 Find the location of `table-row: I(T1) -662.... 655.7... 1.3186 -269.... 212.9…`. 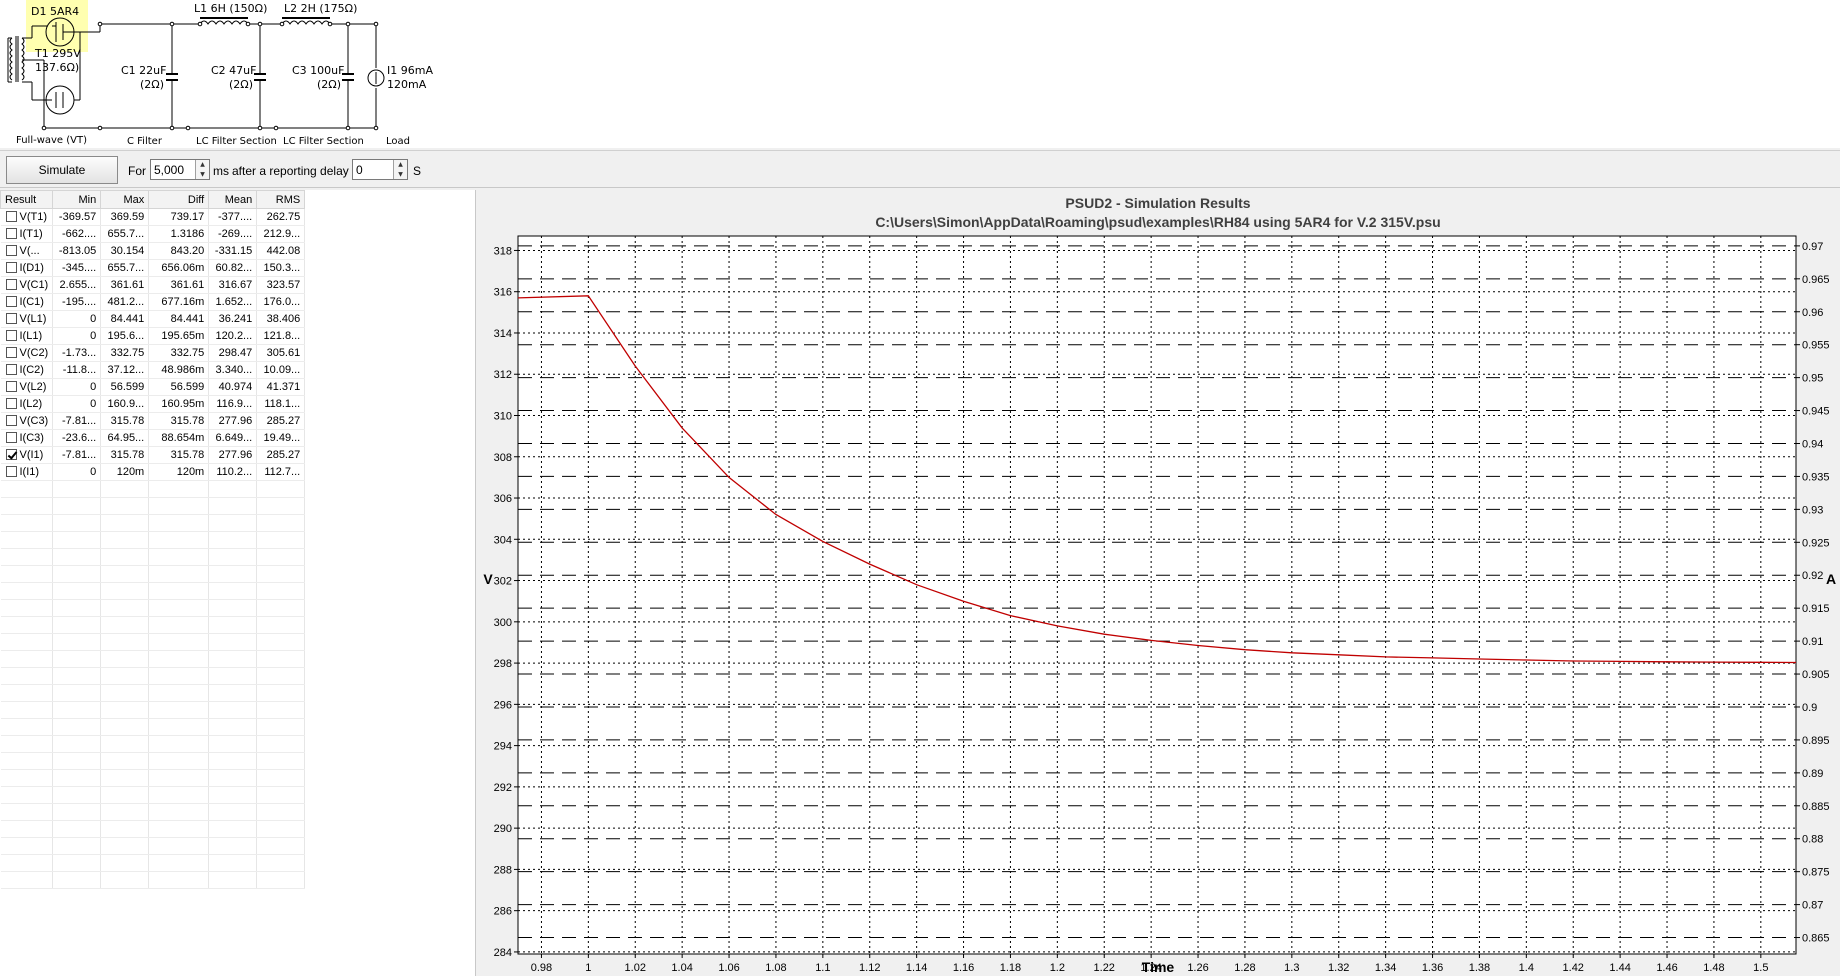

table-row: I(T1) -662.... 655.7... 1.3186 -269.... 212.9… is located at coordinates (153, 234).